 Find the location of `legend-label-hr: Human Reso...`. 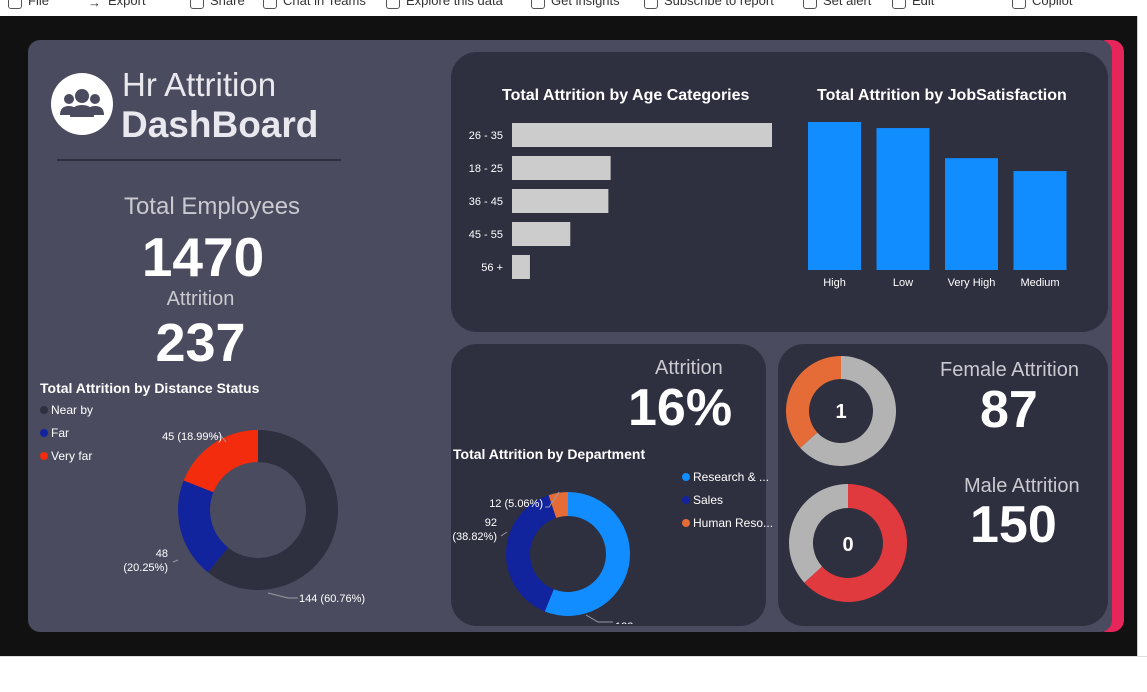

legend-label-hr: Human Reso... is located at coordinates (733, 523).